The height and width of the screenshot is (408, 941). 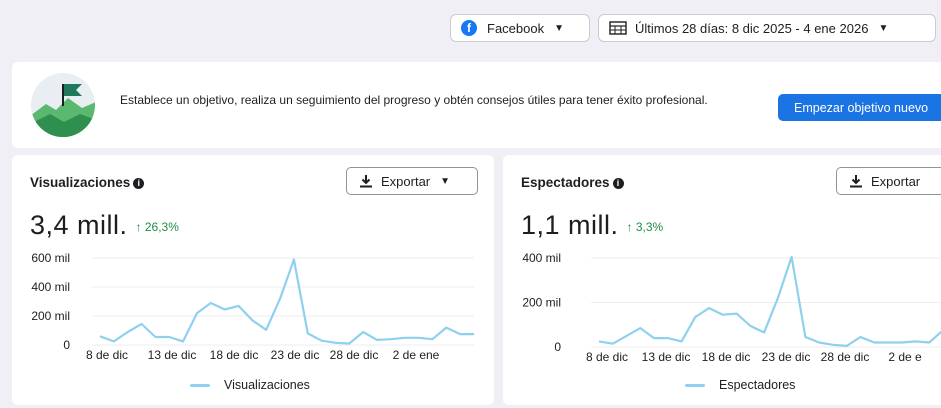 I want to click on export-button: Exportar, so click(x=888, y=181).